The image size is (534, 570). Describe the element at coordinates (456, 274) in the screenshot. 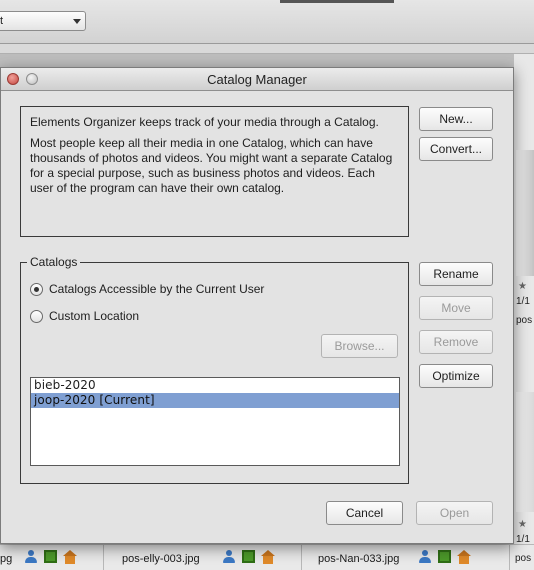

I see `rename-button: Rename` at that location.